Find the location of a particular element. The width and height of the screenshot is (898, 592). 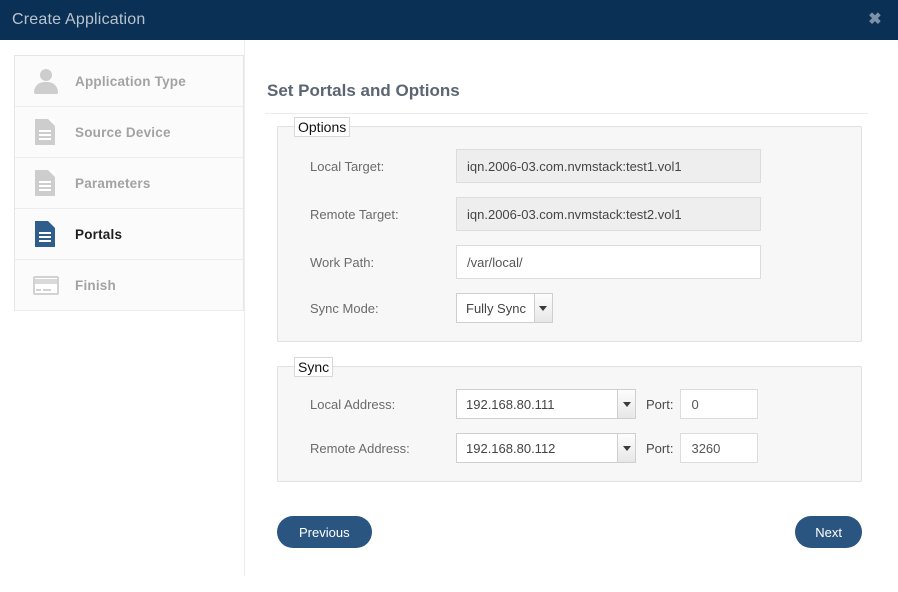

close-icon: ✖ is located at coordinates (875, 20).